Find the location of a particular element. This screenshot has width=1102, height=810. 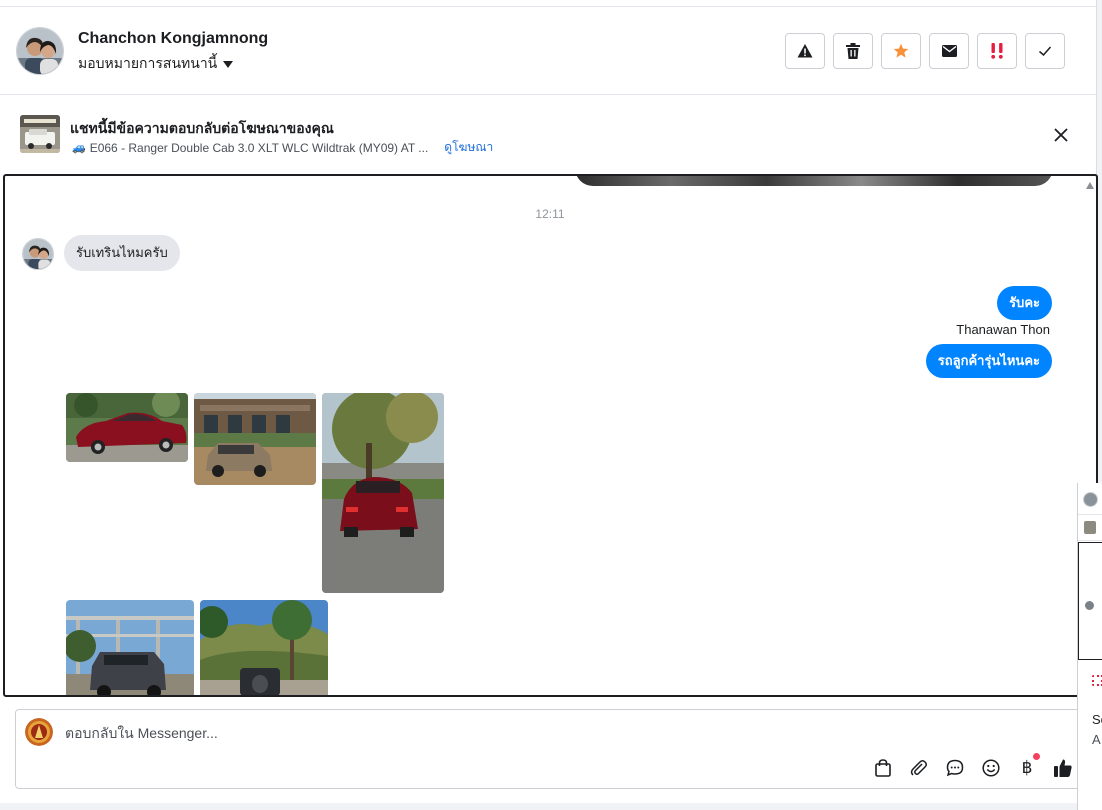

sender-name: Thanawan Thon is located at coordinates (1003, 329).